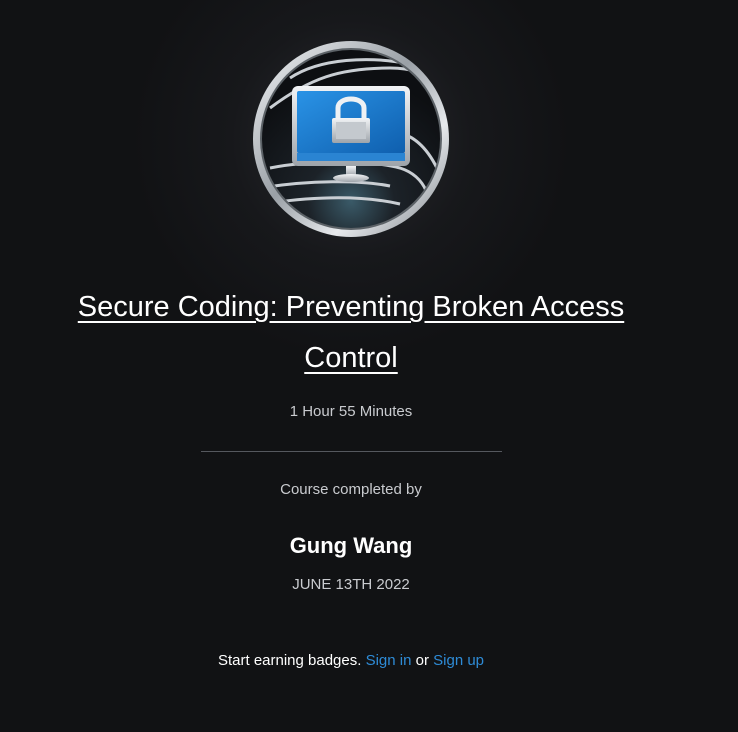  I want to click on sign-up-link: Sign up, so click(458, 660).